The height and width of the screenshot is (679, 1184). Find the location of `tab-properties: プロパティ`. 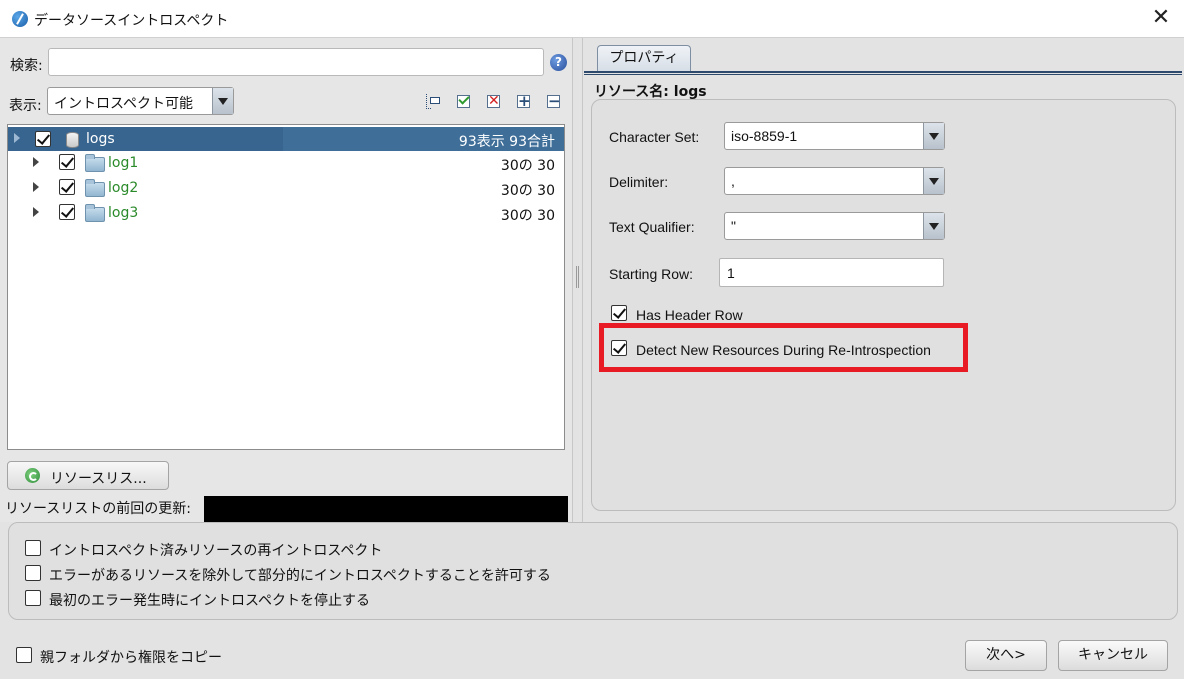

tab-properties: プロパティ is located at coordinates (644, 58).